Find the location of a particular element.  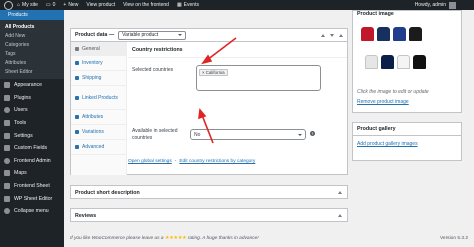

sidebar-item-frontend-sheet: Frontend Sheet is located at coordinates (32, 186).